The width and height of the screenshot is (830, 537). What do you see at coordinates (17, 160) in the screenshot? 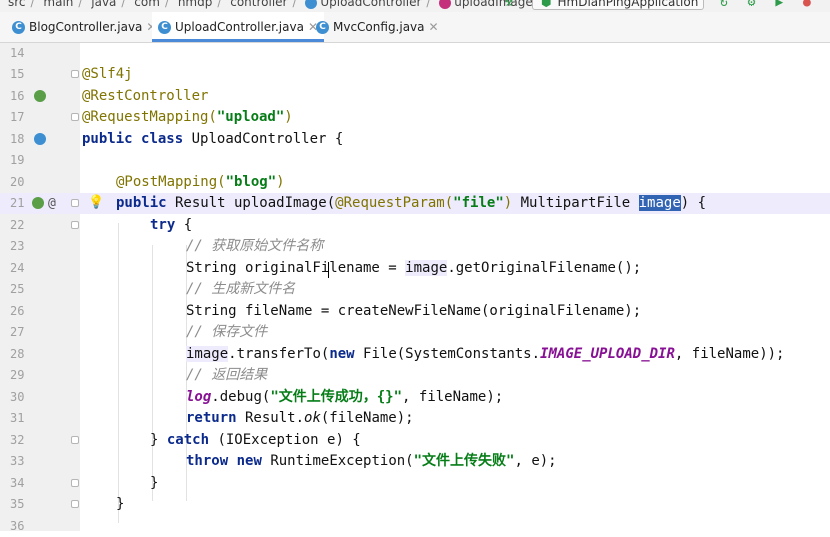
I see `line-number: 19` at bounding box center [17, 160].